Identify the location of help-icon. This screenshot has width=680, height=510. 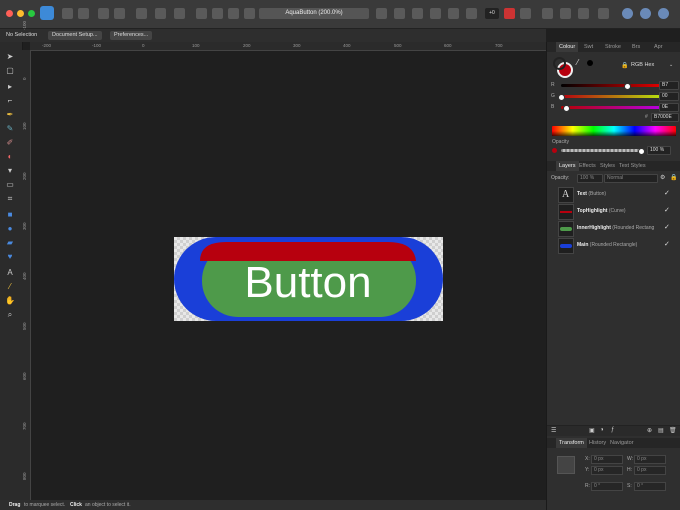
(663, 13).